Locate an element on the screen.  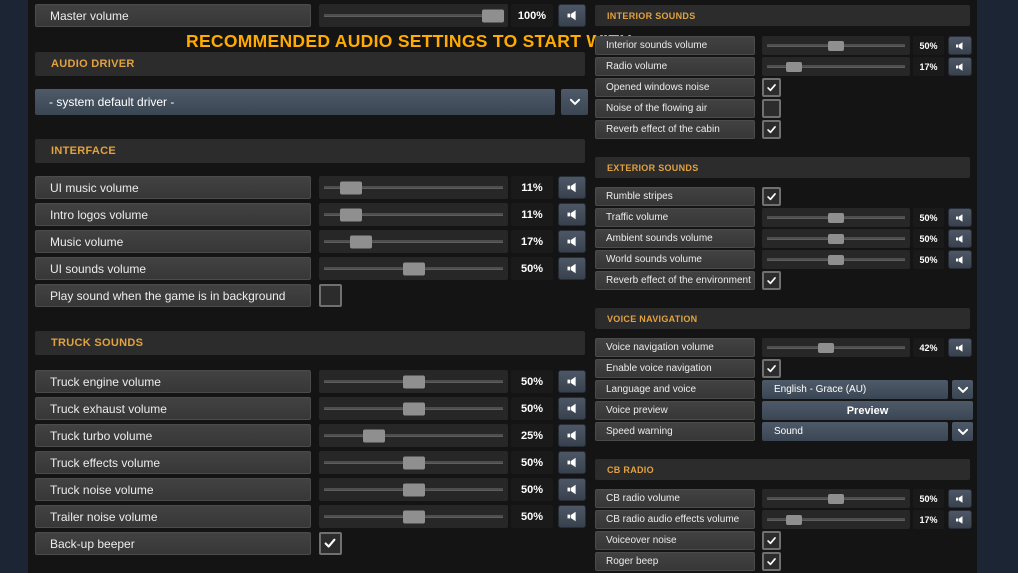
row-label-voice-navigation-volume: Voice navigation volume is located at coordinates (675, 347).